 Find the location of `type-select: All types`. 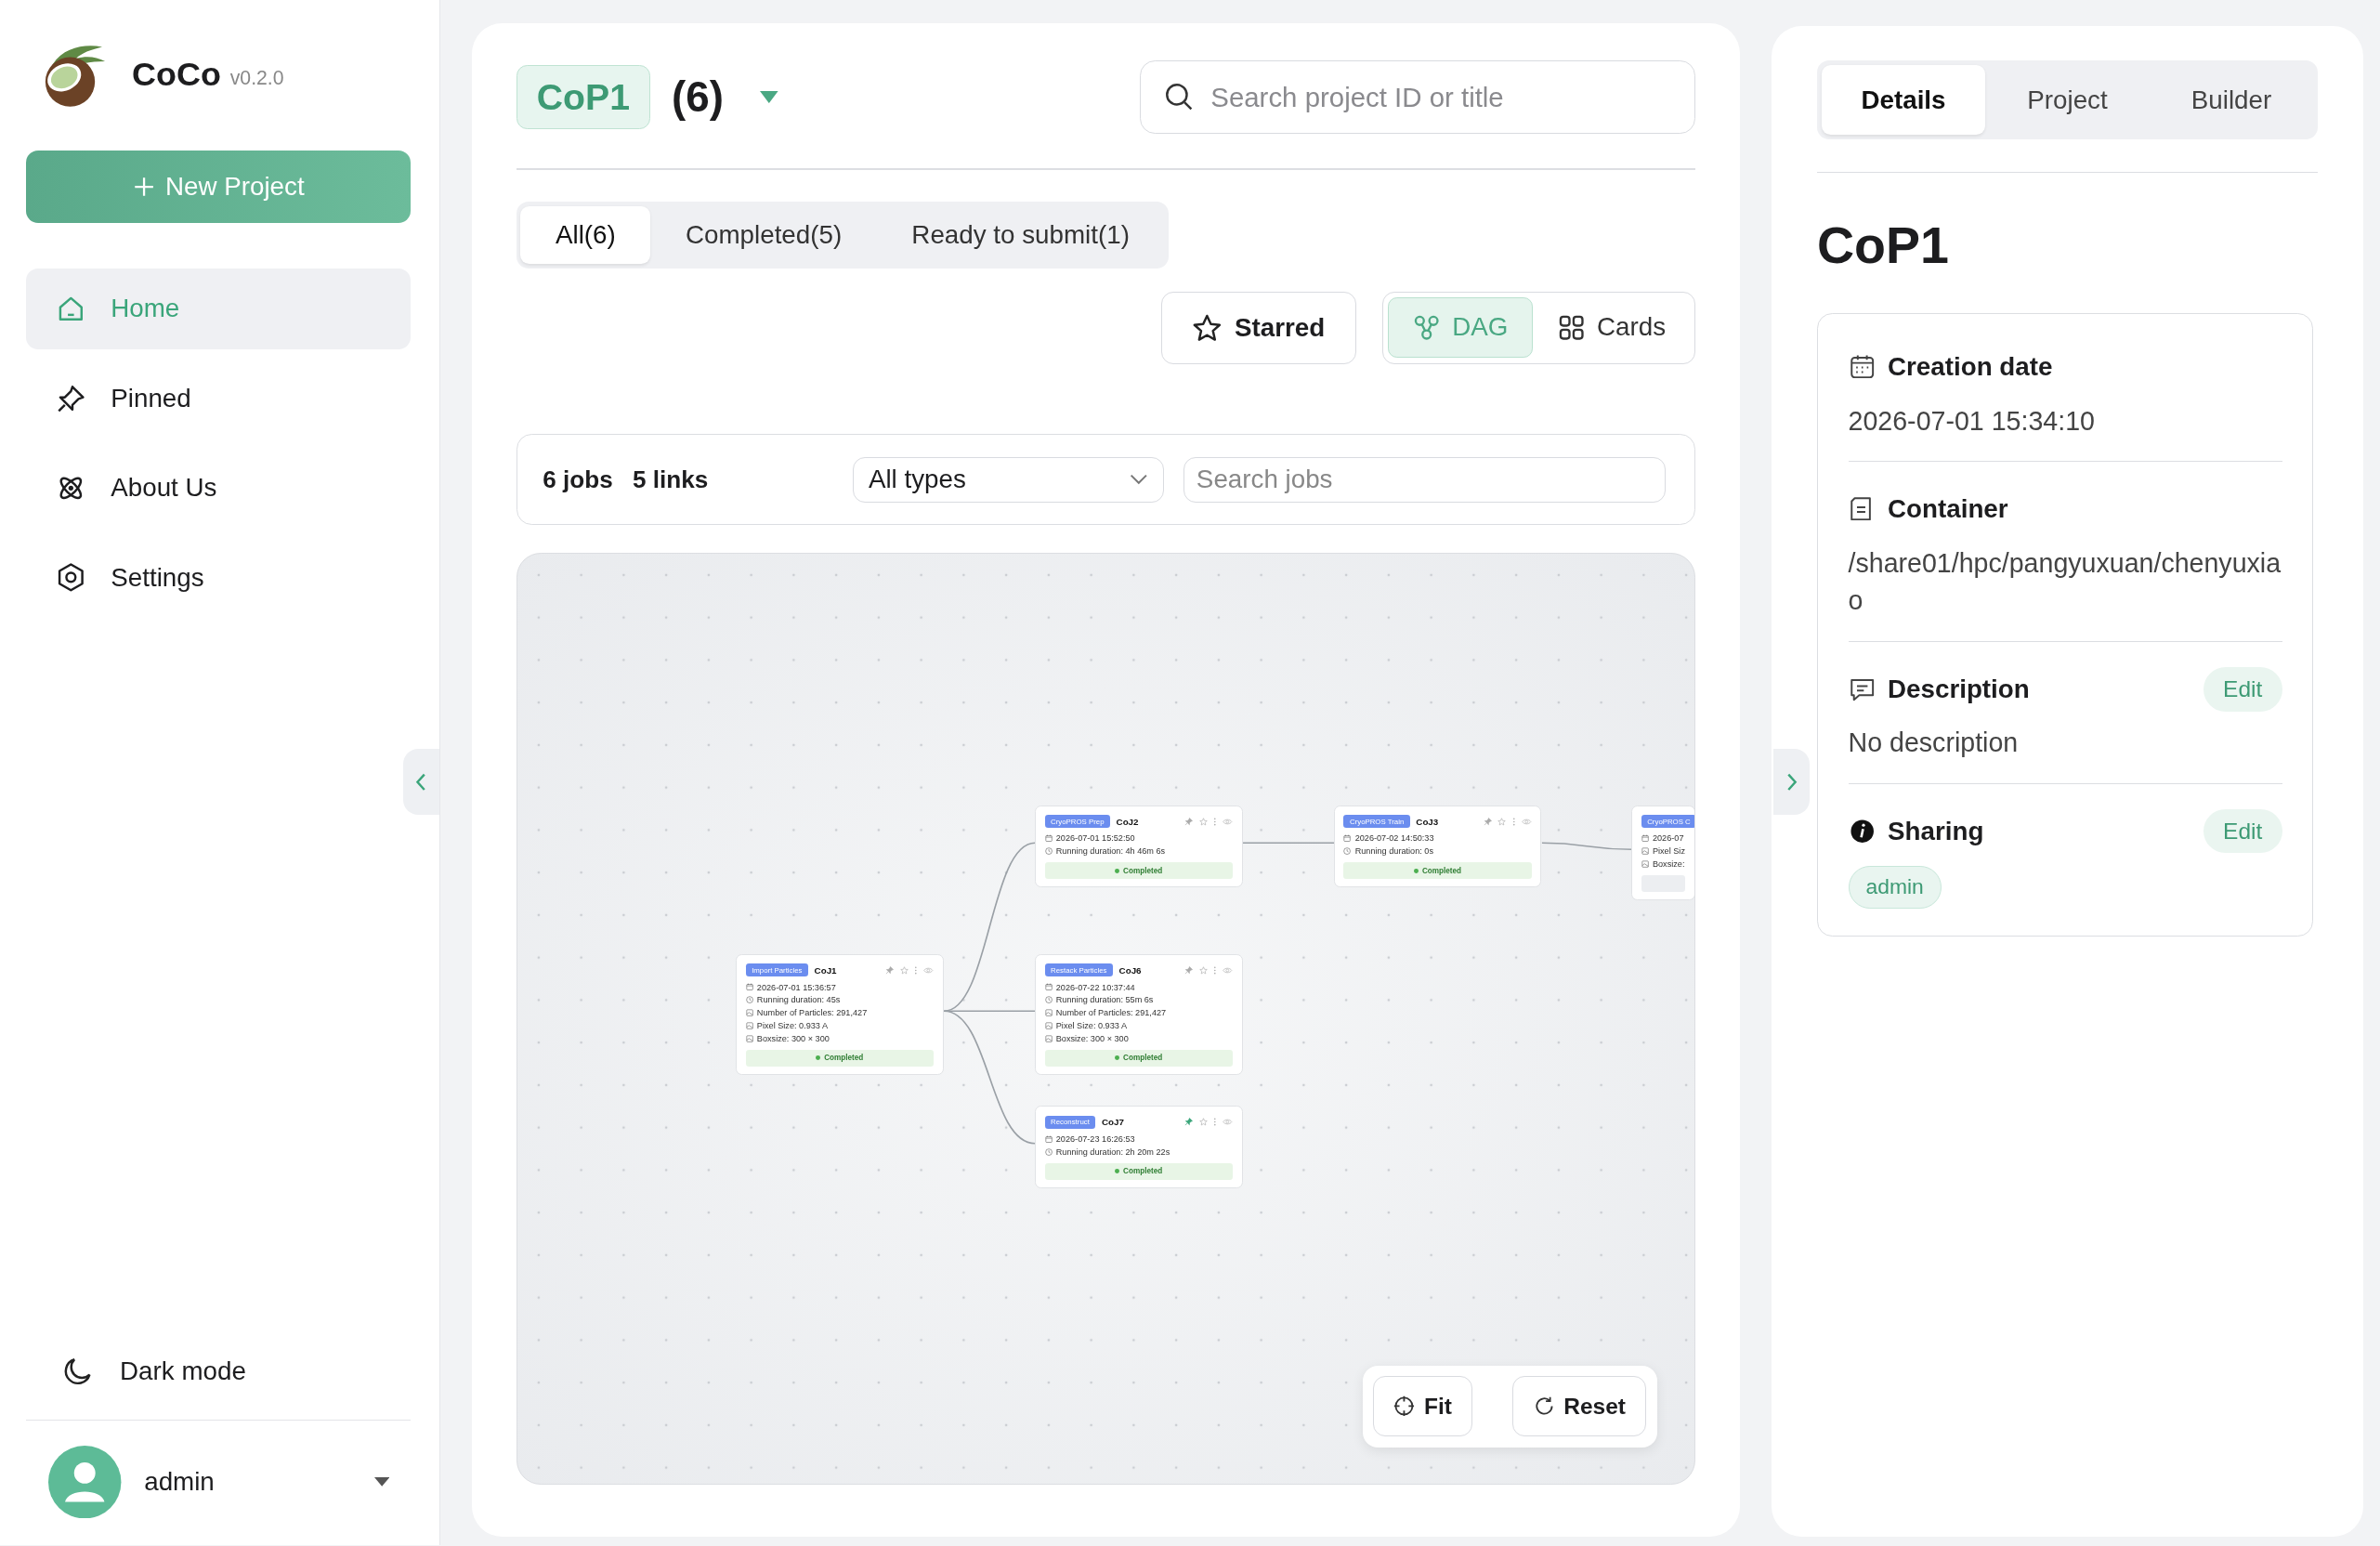

type-select: All types is located at coordinates (1008, 479).